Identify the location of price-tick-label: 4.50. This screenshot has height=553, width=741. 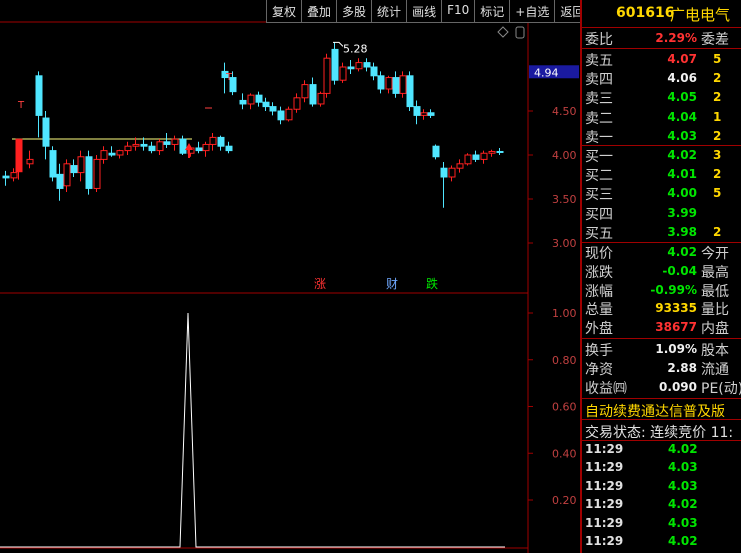
(564, 111).